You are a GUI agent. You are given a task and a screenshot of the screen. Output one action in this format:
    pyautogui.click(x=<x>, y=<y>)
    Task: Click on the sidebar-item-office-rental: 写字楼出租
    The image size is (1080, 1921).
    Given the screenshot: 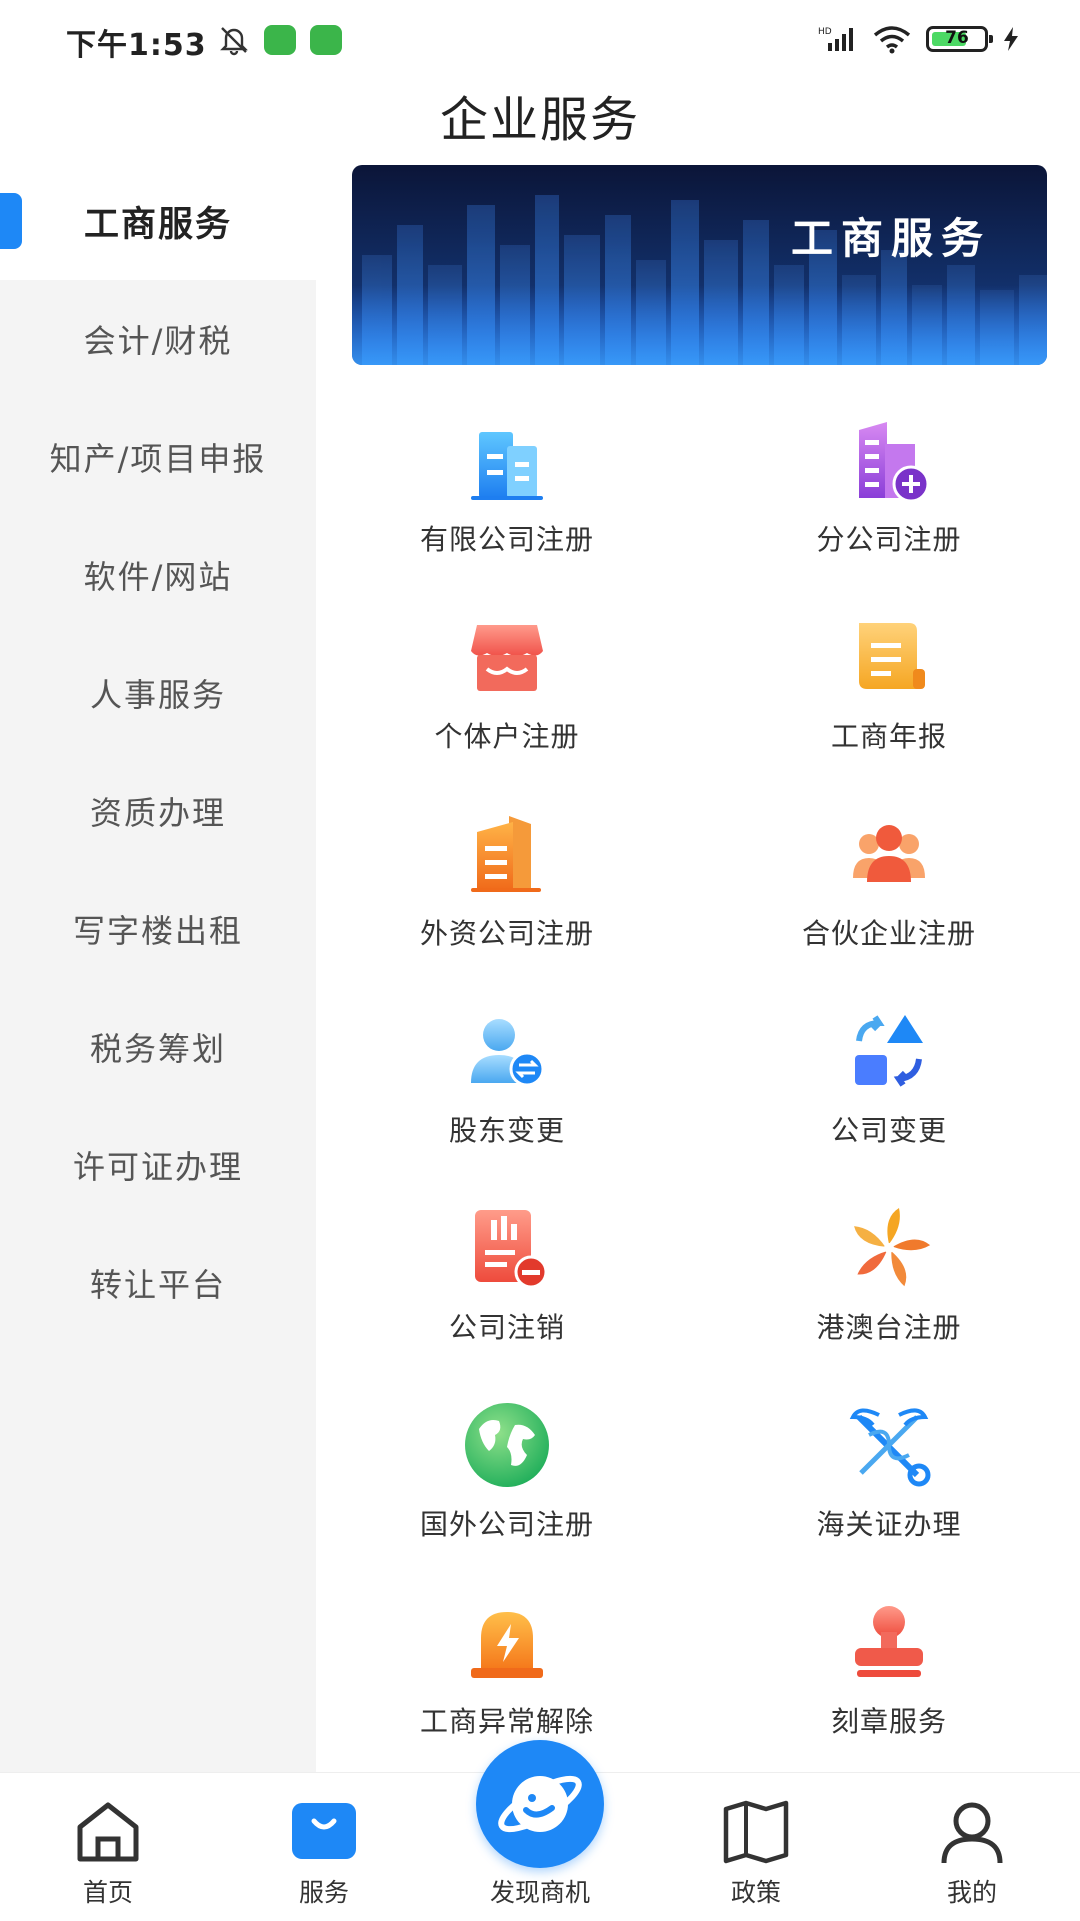 What is the action you would take?
    pyautogui.click(x=158, y=929)
    